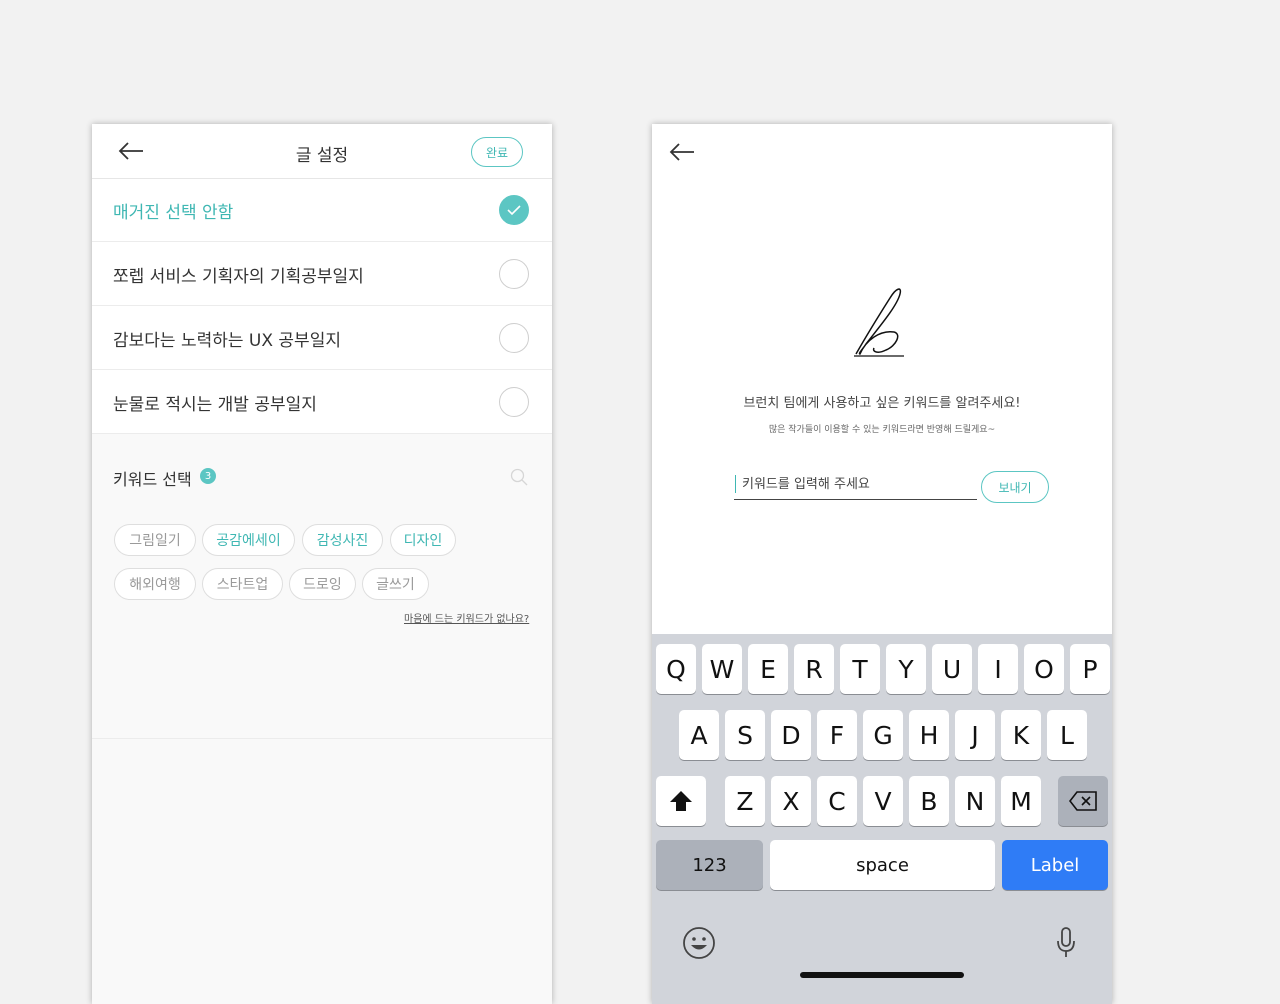  I want to click on keyword-chip: 공감에세이, so click(248, 540).